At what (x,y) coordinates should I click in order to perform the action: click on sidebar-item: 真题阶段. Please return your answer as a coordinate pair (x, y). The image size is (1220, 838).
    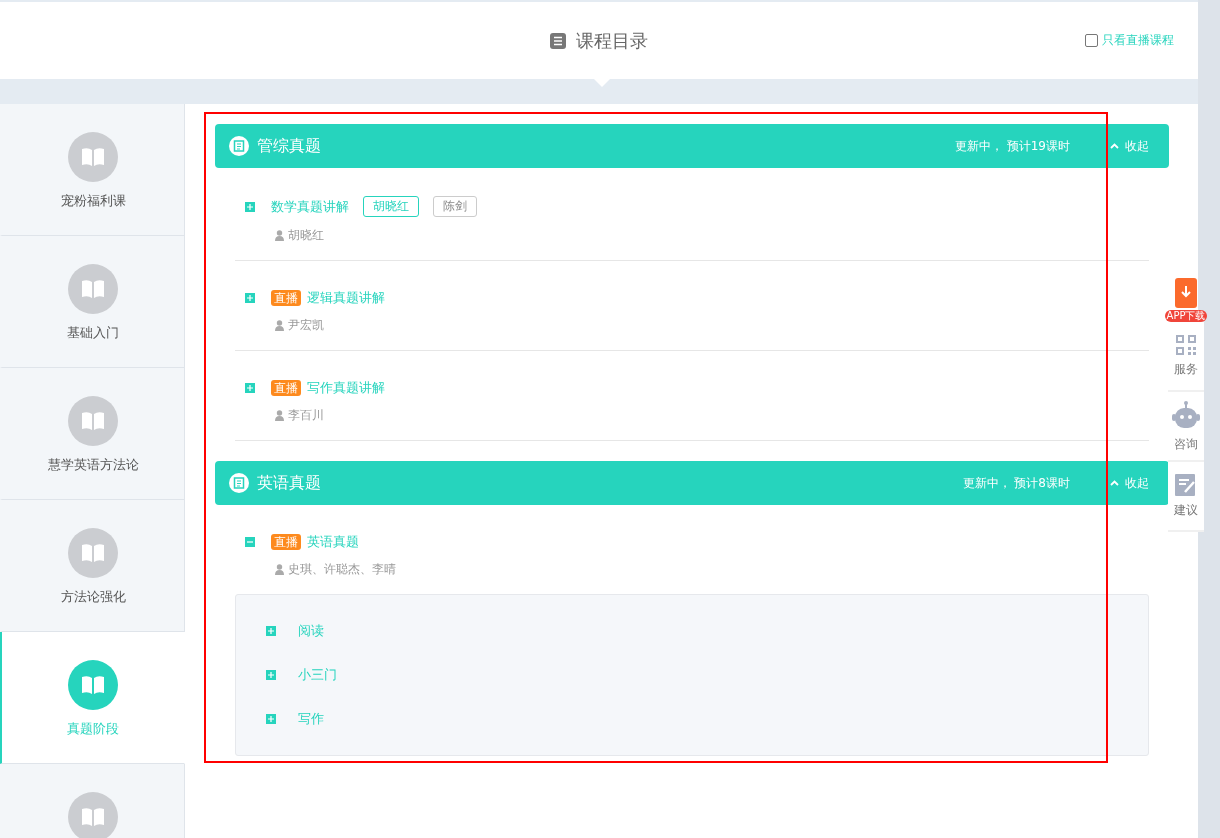
    Looking at the image, I should click on (92, 698).